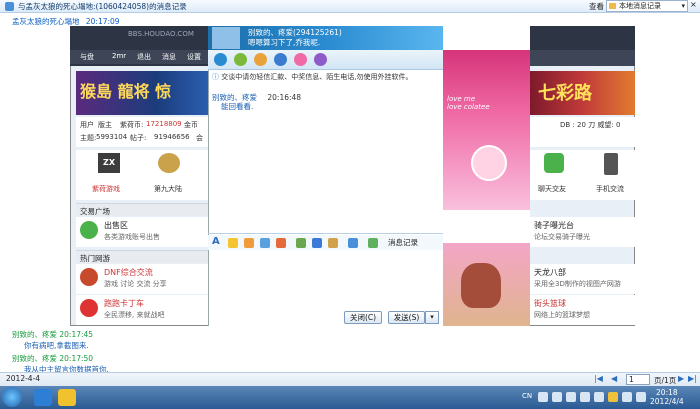 The width and height of the screenshot is (700, 409). Describe the element at coordinates (43, 397) in the screenshot. I see `qq-taskbar-icon` at that location.